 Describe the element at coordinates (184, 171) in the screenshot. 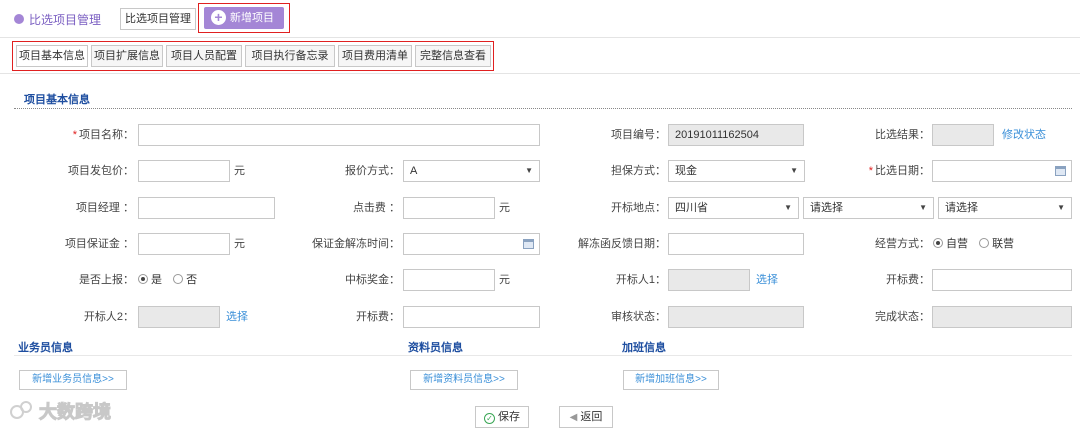

I see `package-price-input` at that location.